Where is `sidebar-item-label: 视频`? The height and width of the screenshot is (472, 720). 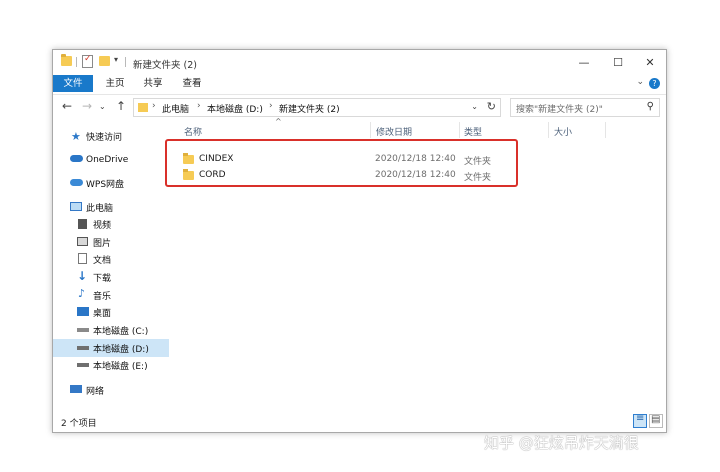 sidebar-item-label: 视频 is located at coordinates (102, 226).